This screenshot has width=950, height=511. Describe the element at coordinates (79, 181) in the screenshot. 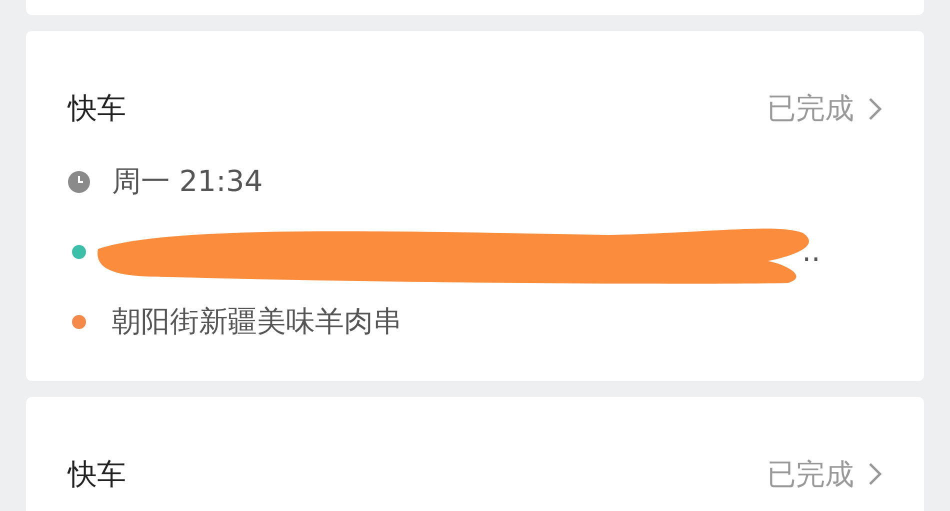

I see `clock-icon` at that location.